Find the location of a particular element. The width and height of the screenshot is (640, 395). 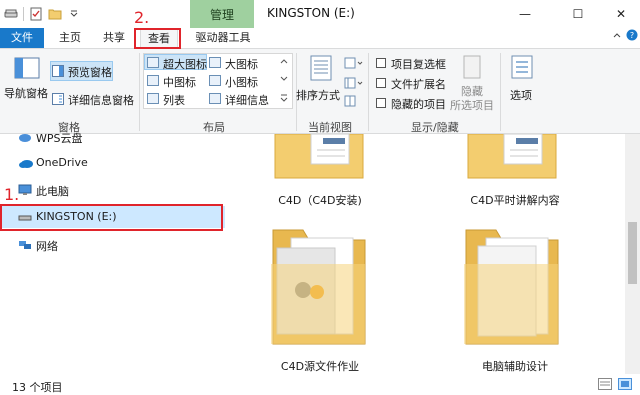

close-button: ✕ is located at coordinates (619, 14).